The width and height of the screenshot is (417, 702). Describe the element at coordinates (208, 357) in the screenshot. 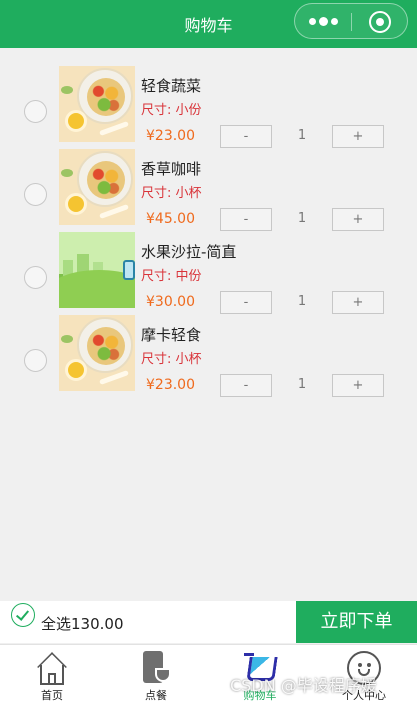

I see `cart-item: 摩卡轻食 尺寸: 小杯 ¥23.00 - 1 +` at that location.